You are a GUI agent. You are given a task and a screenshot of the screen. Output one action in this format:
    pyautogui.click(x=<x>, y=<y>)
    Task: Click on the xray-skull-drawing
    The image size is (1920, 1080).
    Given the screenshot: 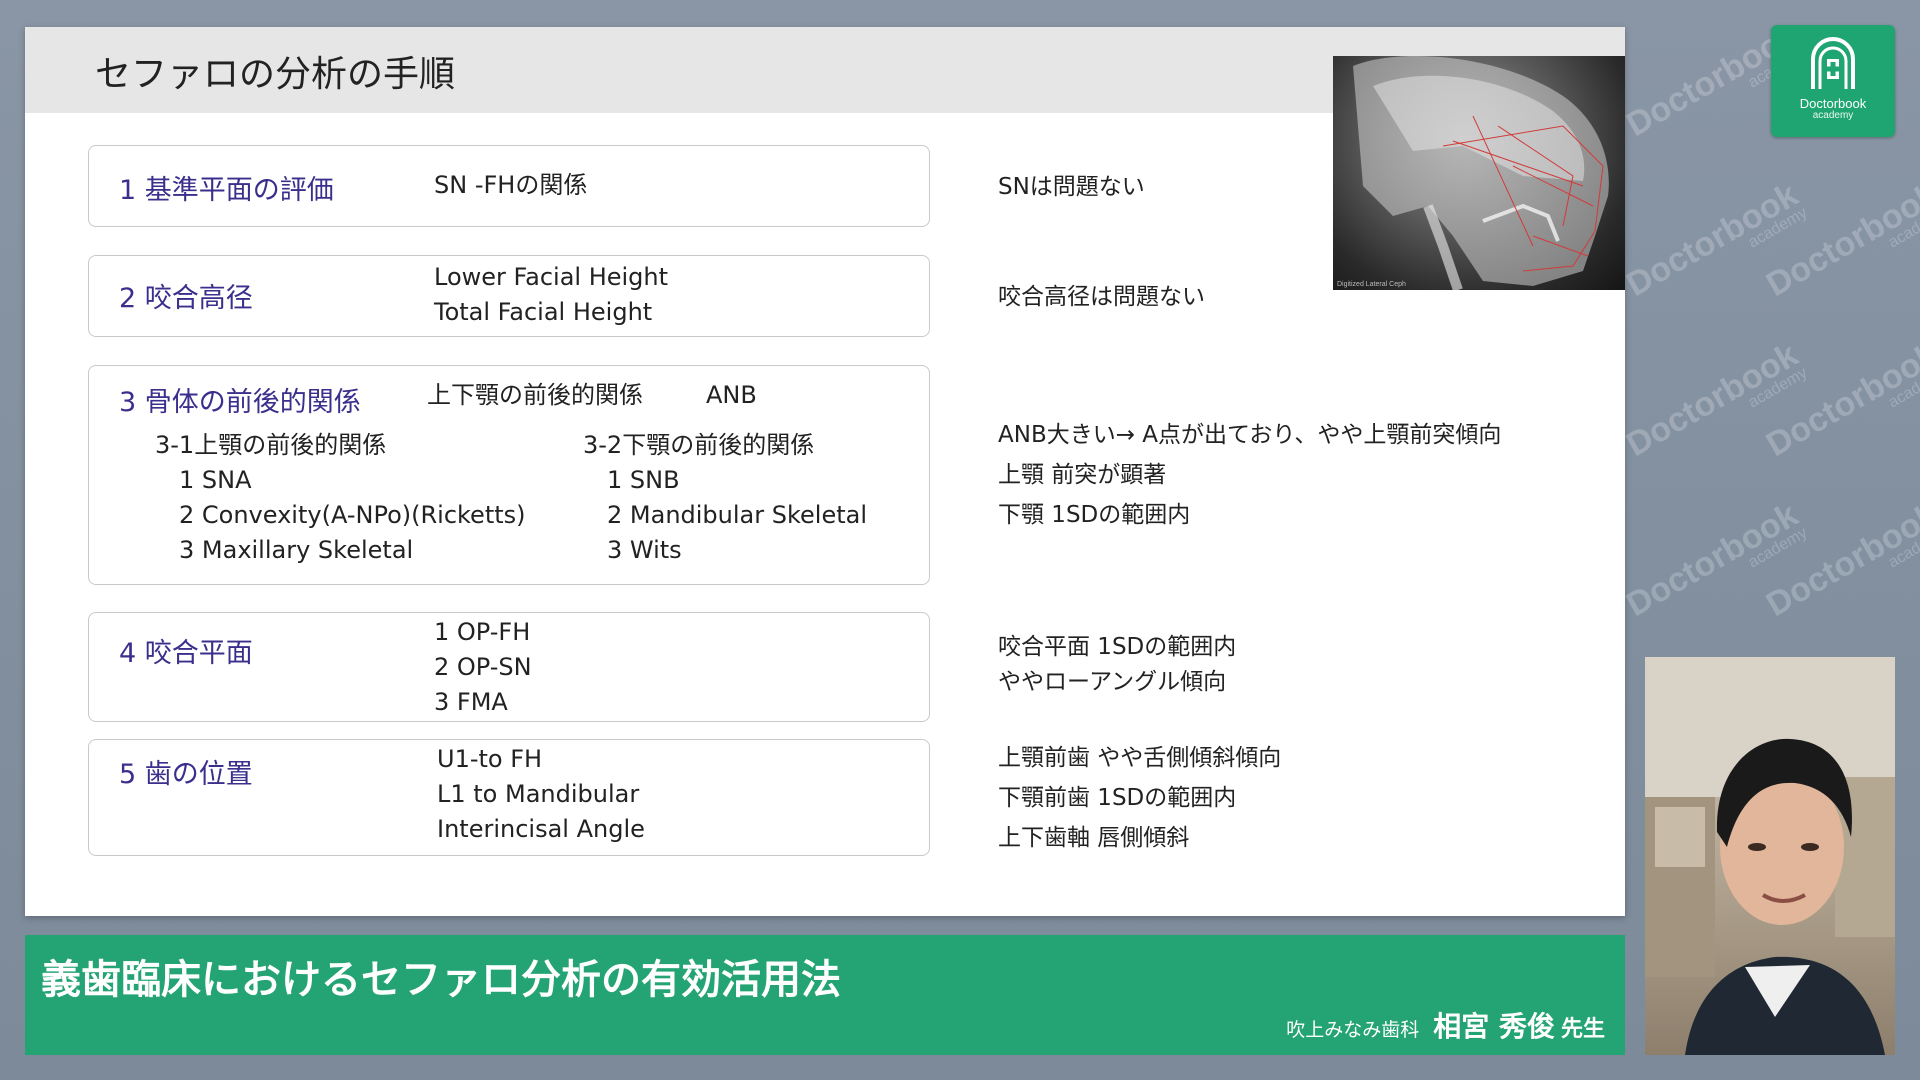 What is the action you would take?
    pyautogui.click(x=1481, y=173)
    